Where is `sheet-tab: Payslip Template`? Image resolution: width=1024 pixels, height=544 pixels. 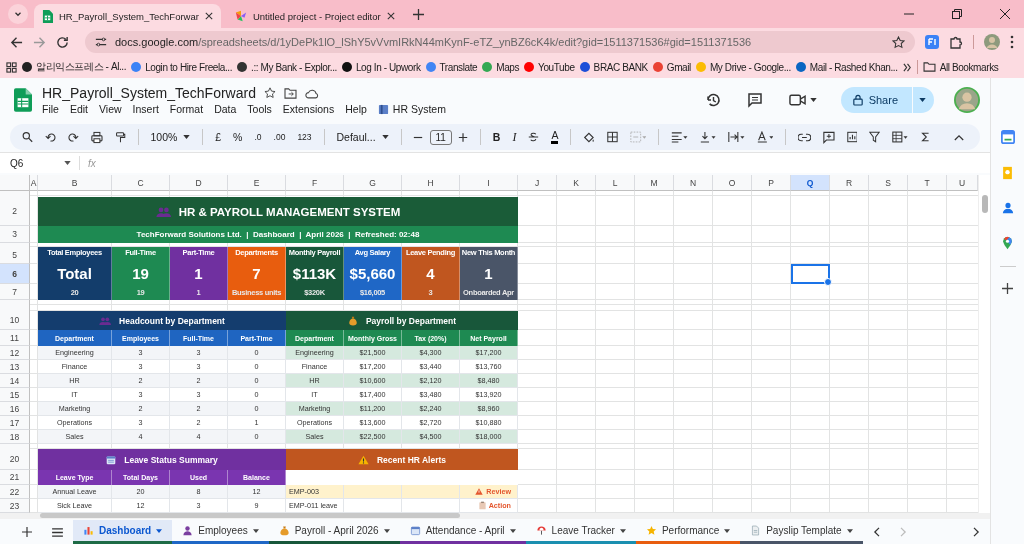 sheet-tab: Payslip Template is located at coordinates (801, 532).